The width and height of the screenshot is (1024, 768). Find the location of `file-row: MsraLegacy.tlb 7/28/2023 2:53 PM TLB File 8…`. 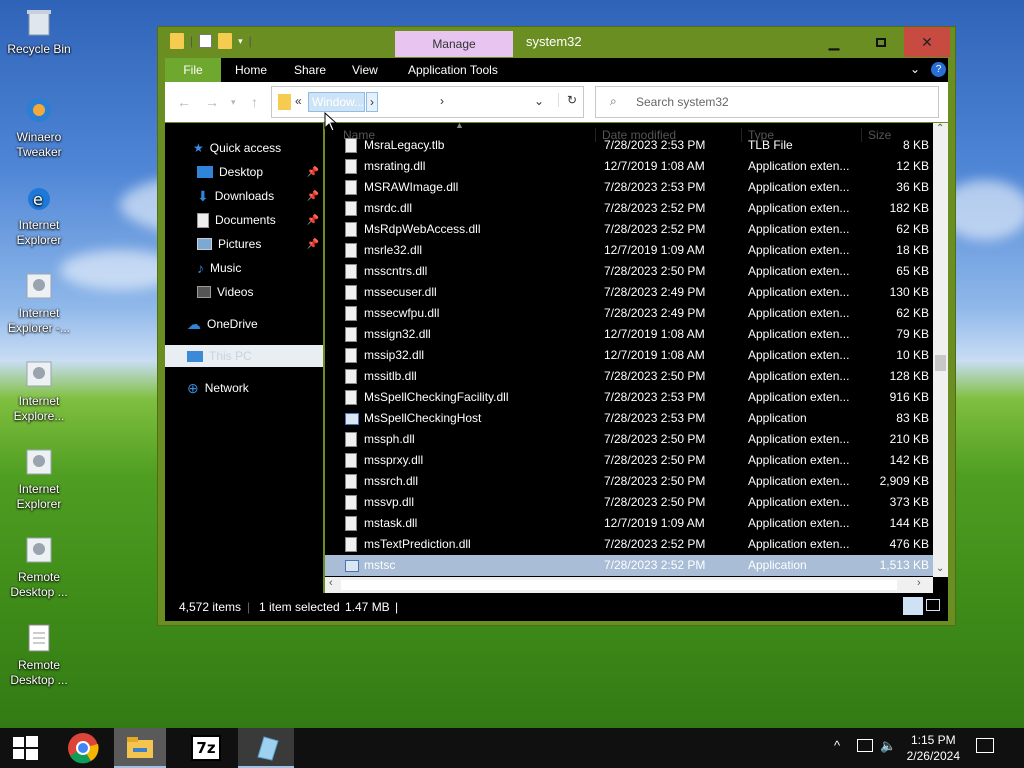

file-row: MsraLegacy.tlb 7/28/2023 2:53 PM TLB File 8… is located at coordinates (629, 145).